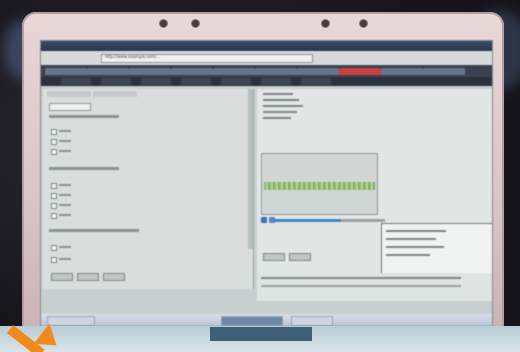 The image size is (520, 352). Describe the element at coordinates (264, 220) in the screenshot. I see `play-icon` at that location.